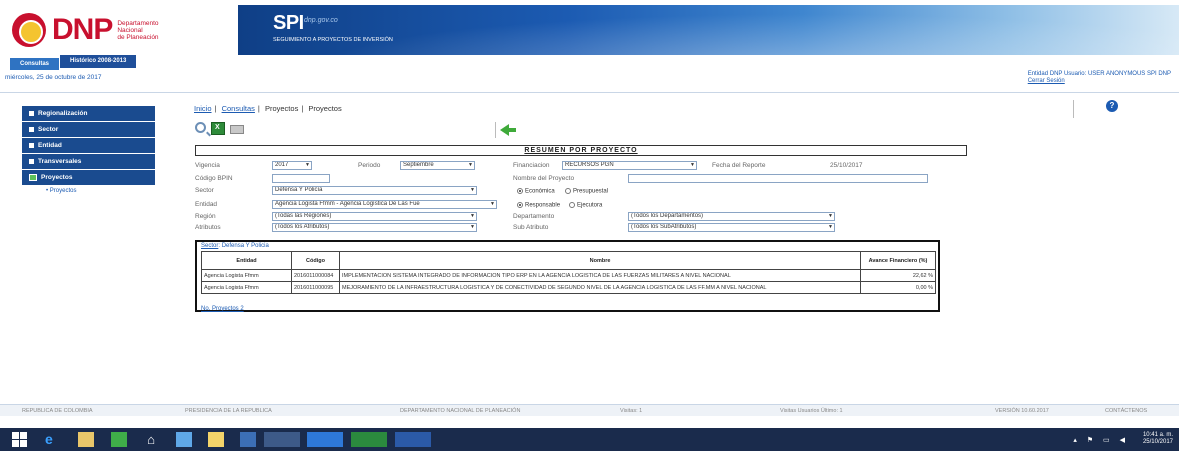 The width and height of the screenshot is (1179, 451). Describe the element at coordinates (119, 439) in the screenshot. I see `app-icon` at that location.